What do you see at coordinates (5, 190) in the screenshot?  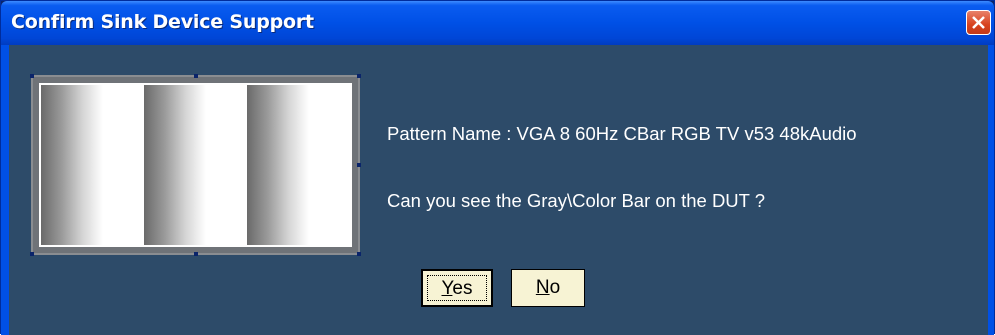 I see `window-frame-left` at bounding box center [5, 190].